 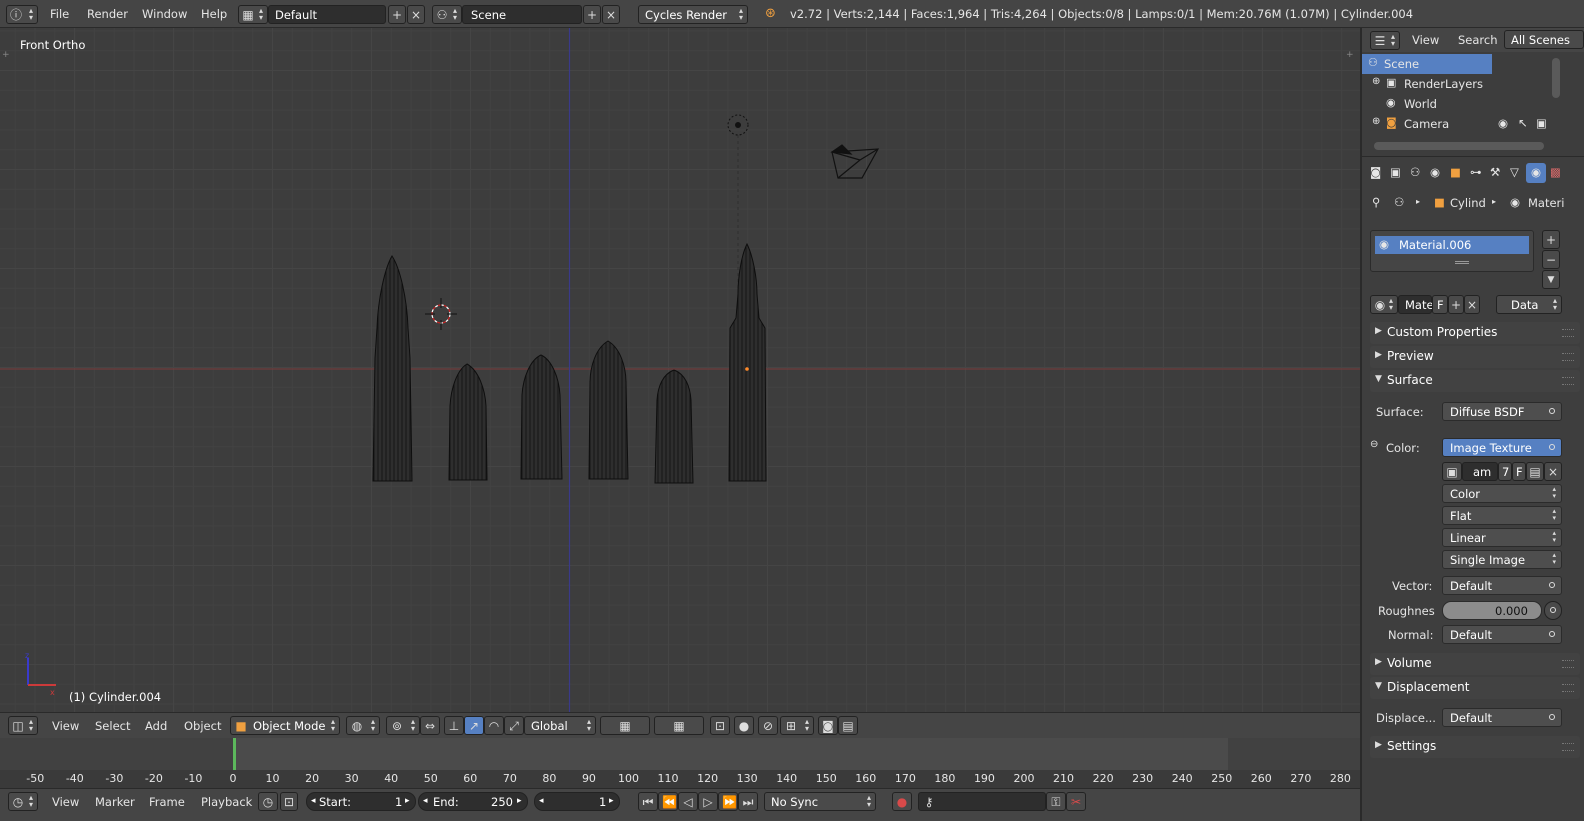 What do you see at coordinates (577, 801) in the screenshot?
I see `current-frame-field: ◂ 1 ▸` at bounding box center [577, 801].